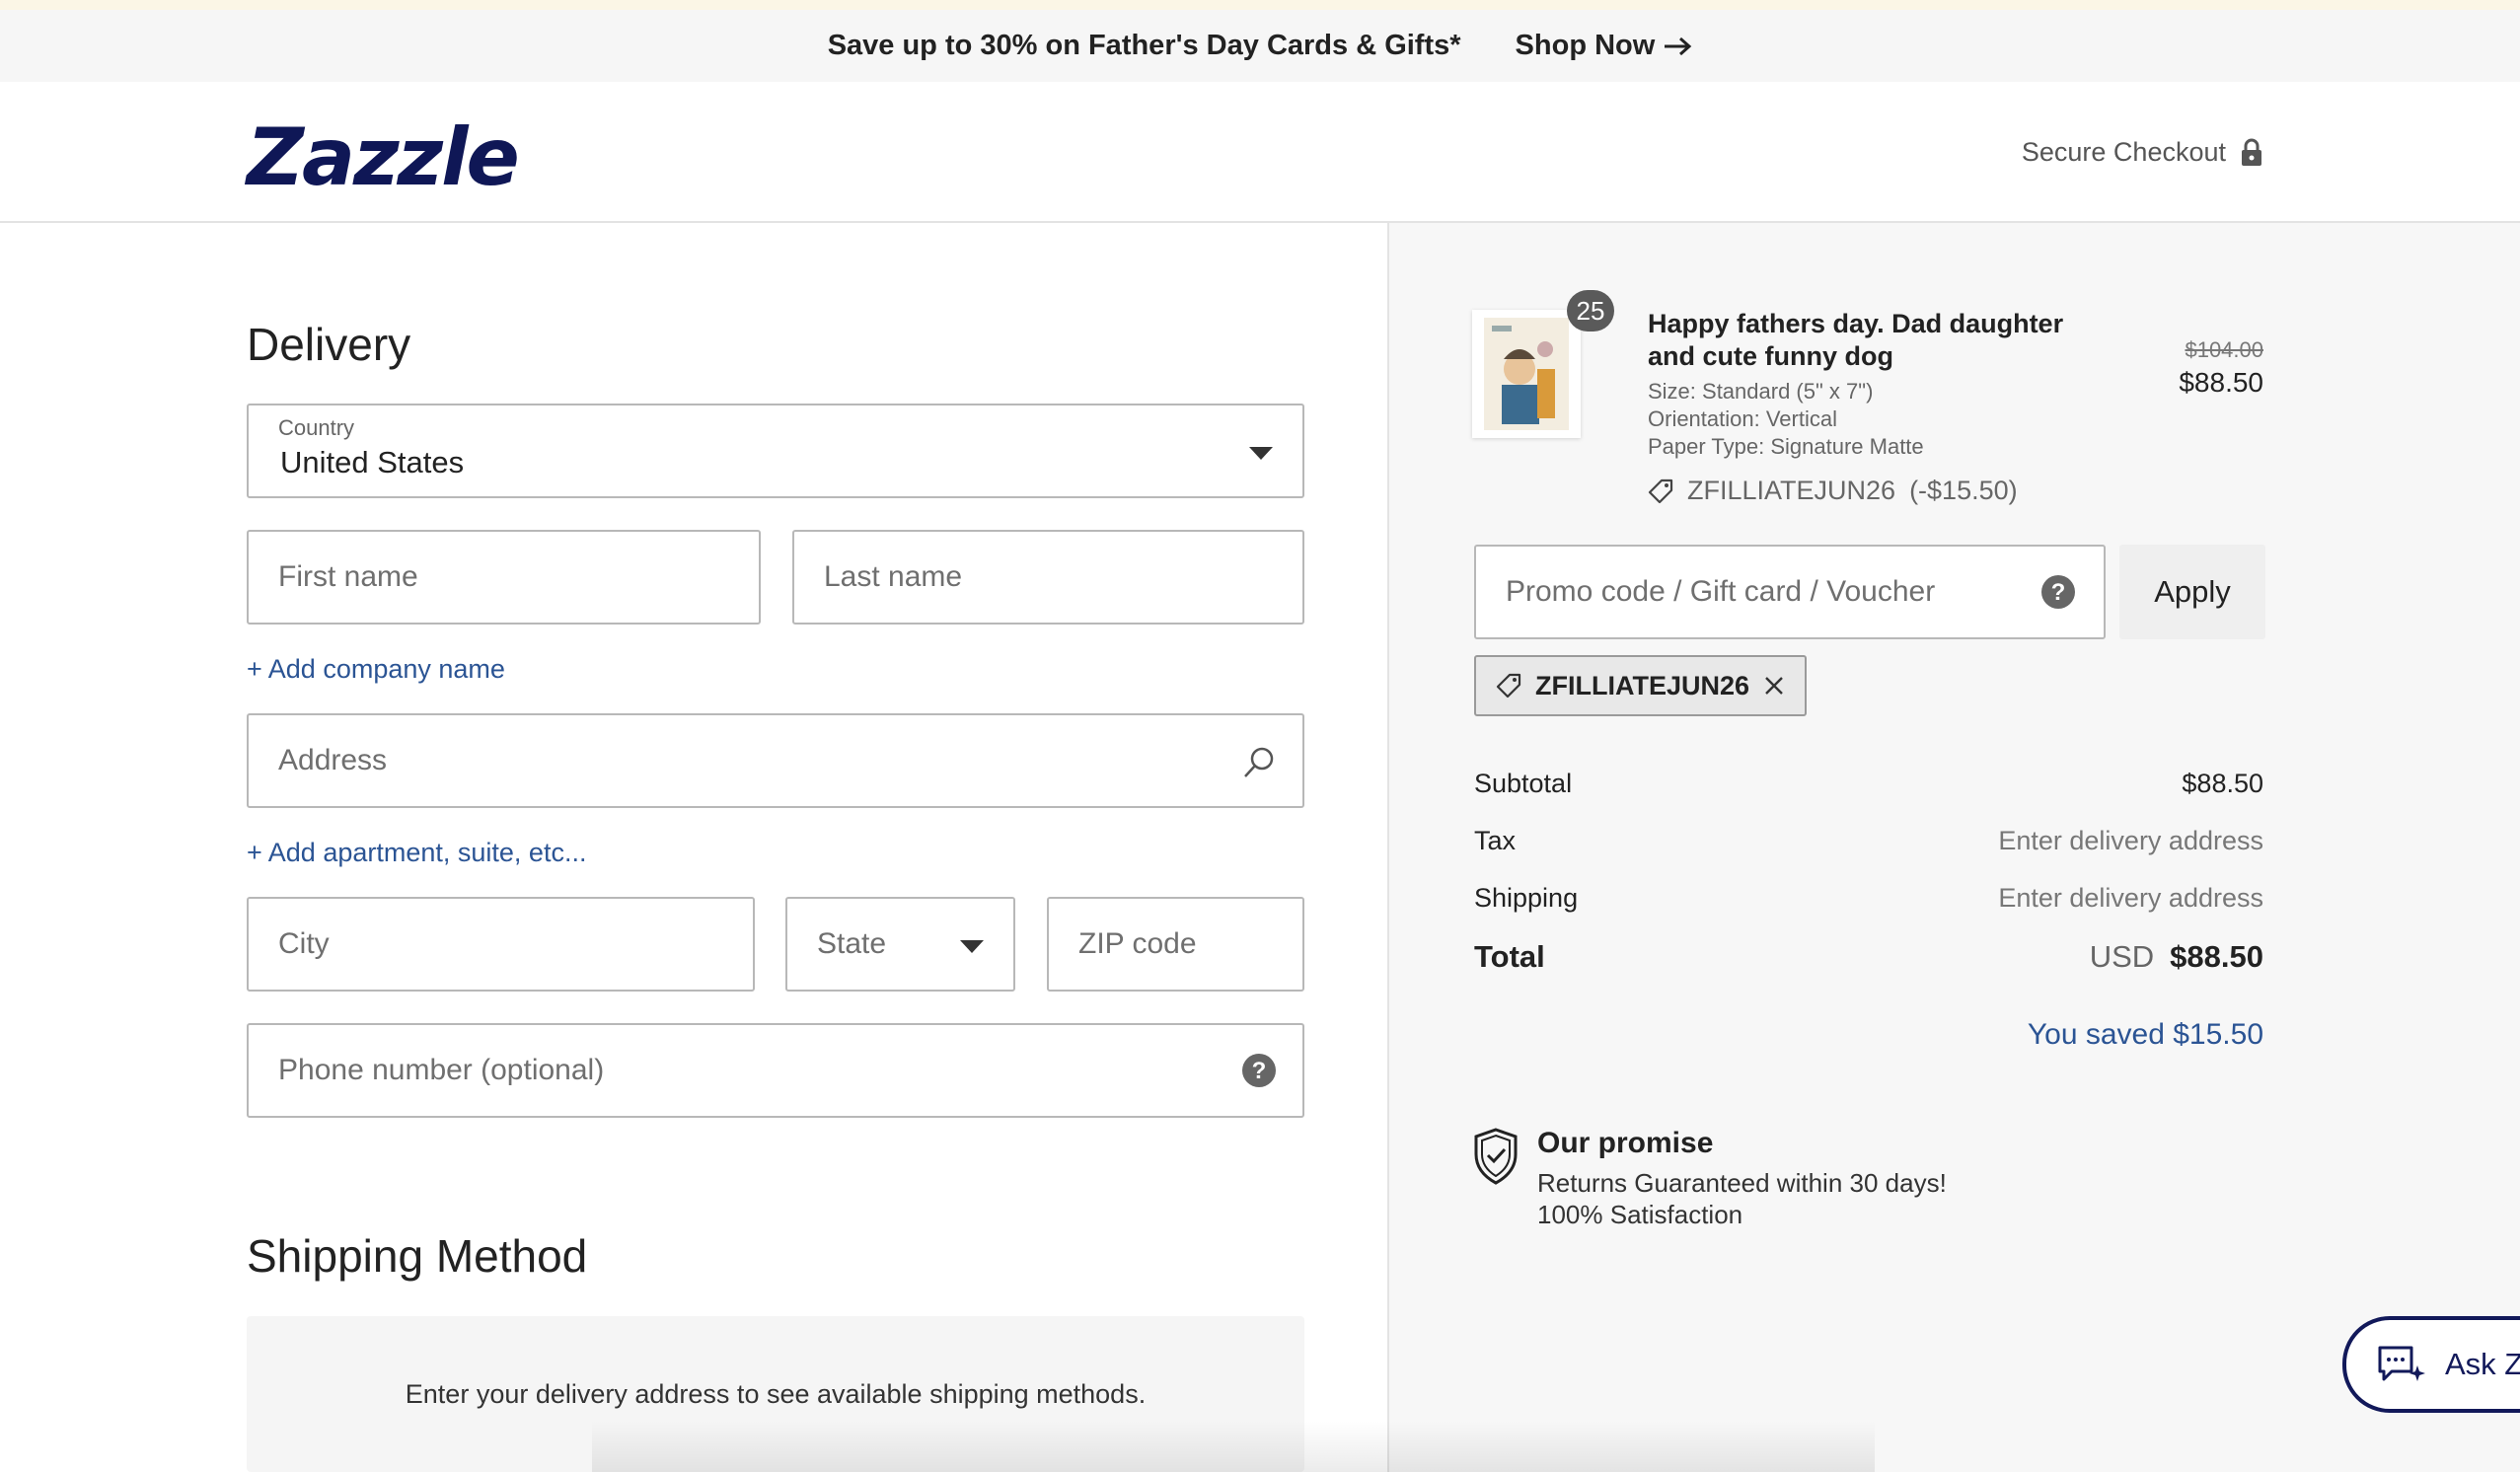  Describe the element at coordinates (1868, 783) in the screenshot. I see `subtotal-row: Subtotal $88.50` at that location.